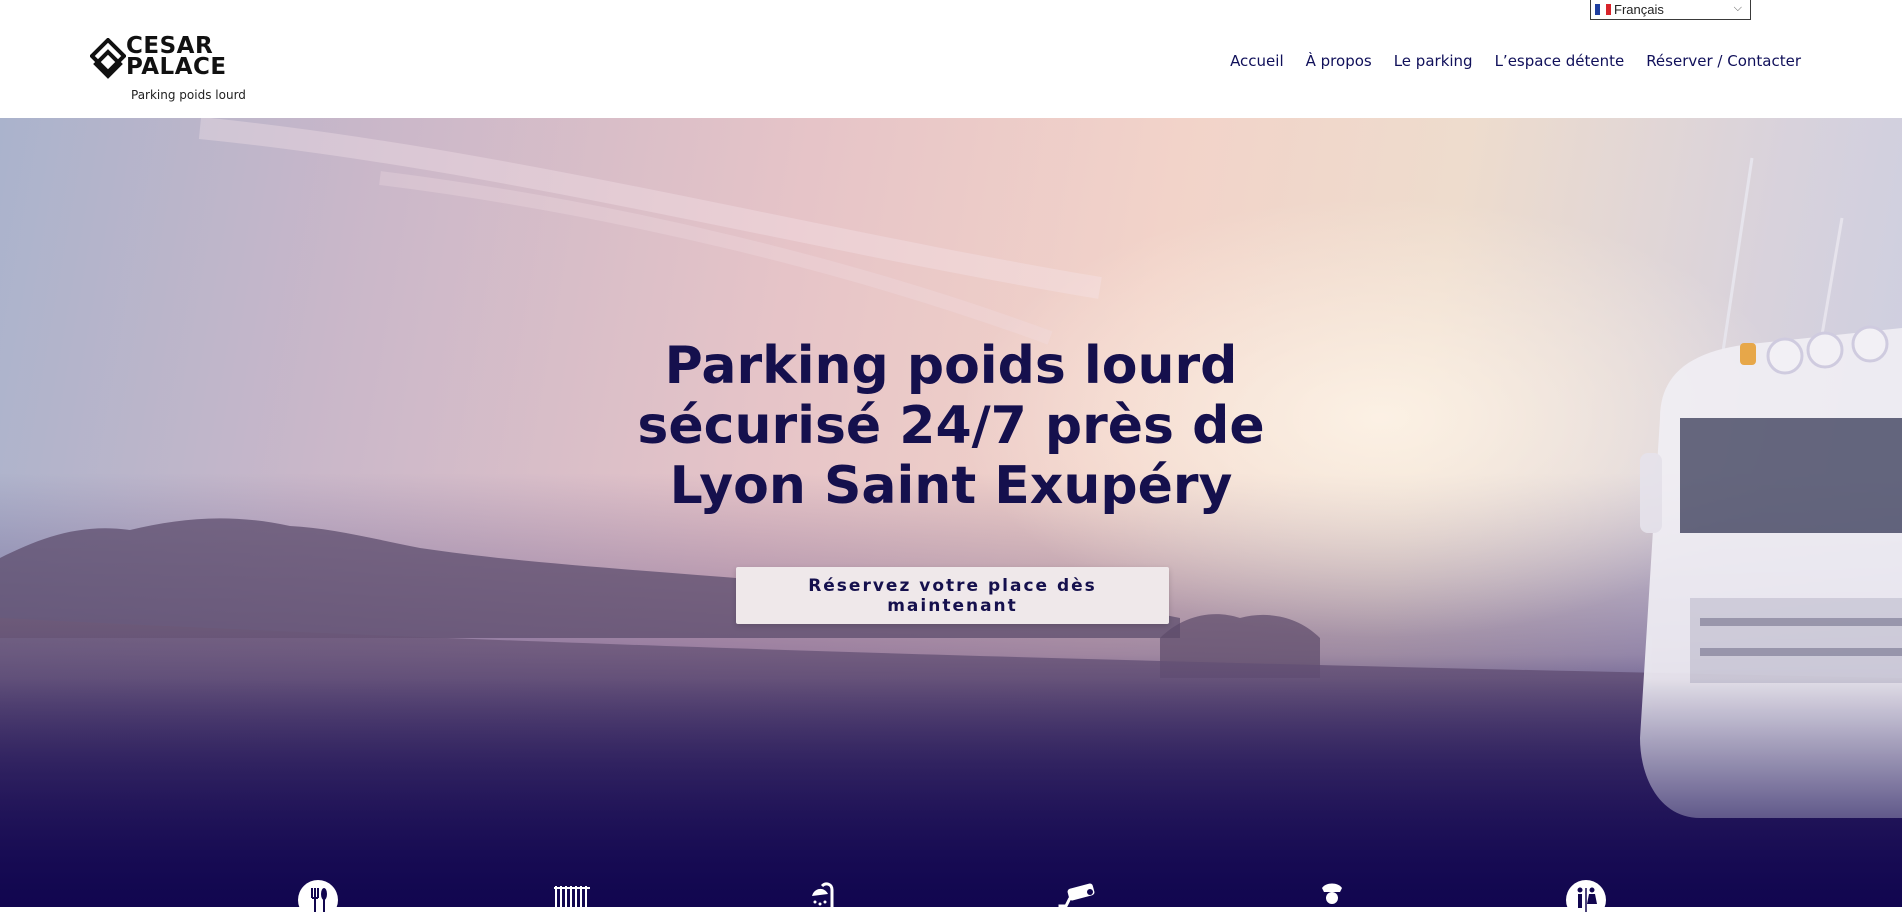 The width and height of the screenshot is (1902, 918). Describe the element at coordinates (1332, 900) in the screenshot. I see `security-guard-icon` at that location.